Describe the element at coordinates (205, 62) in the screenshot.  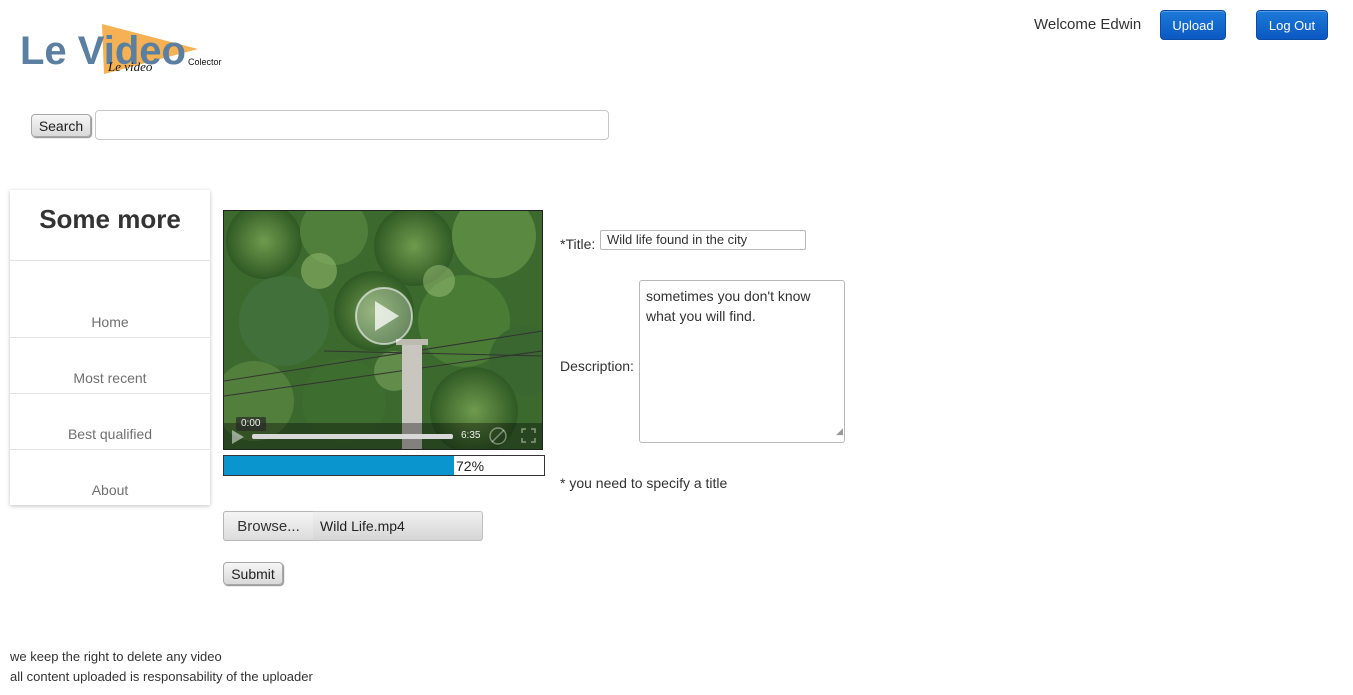
I see `logo-tagline-small: Colector` at that location.